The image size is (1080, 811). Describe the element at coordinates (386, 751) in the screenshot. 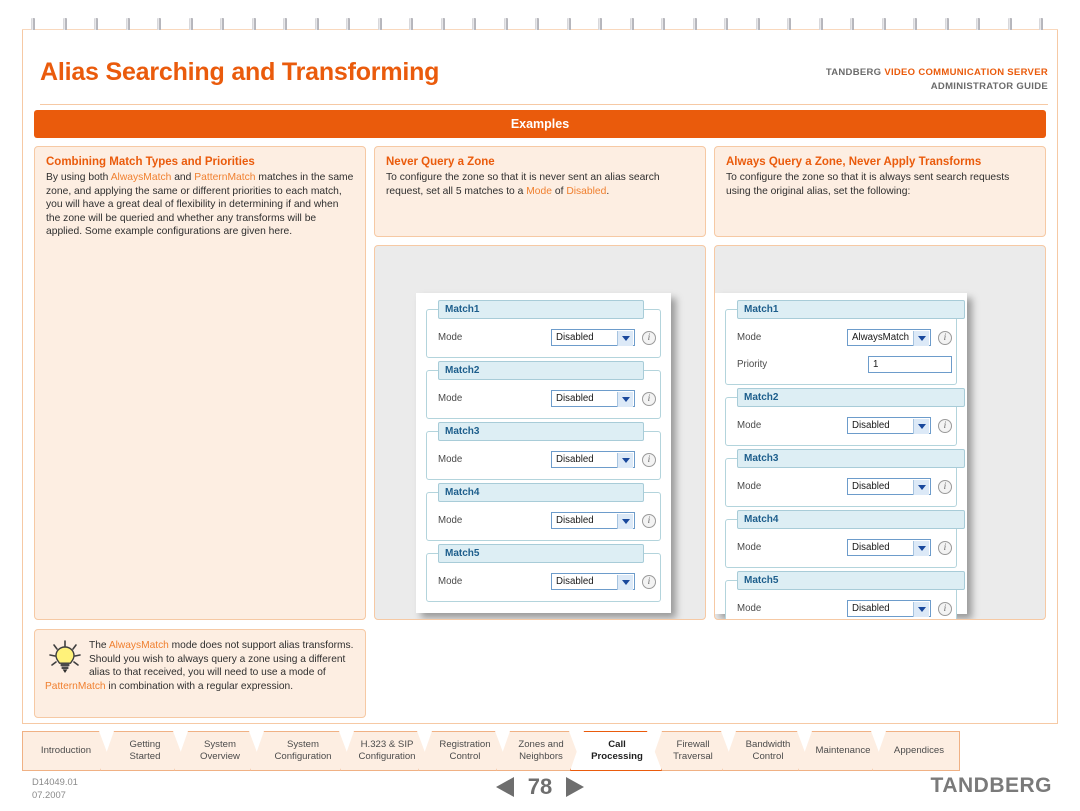

I see `nav-tab-h-323-sip-configuration: H.323 & SIP Configuration` at that location.